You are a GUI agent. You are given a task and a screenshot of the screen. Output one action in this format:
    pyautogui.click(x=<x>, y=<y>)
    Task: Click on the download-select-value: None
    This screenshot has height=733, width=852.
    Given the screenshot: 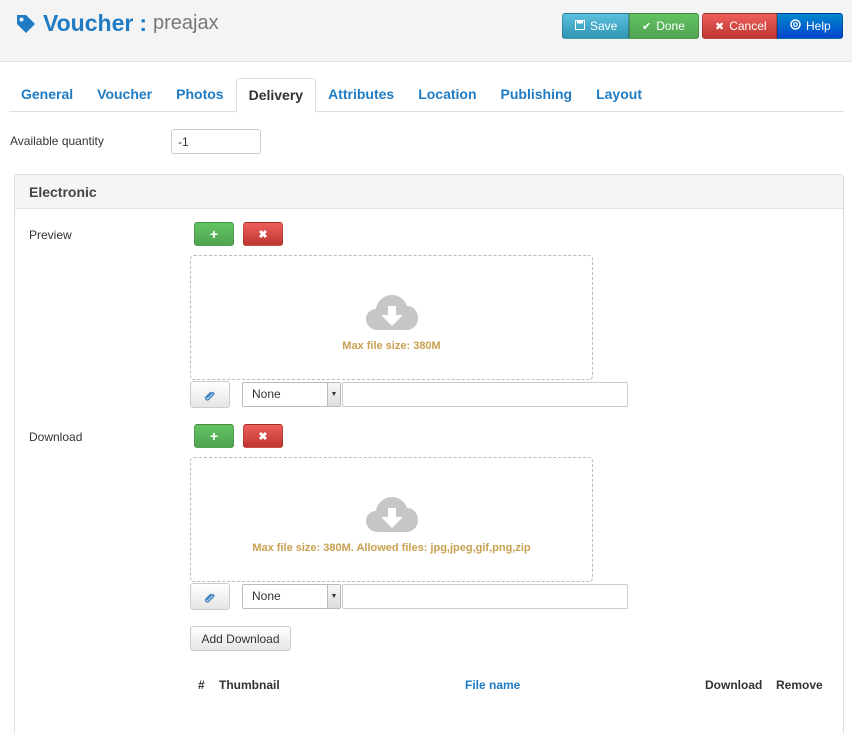 What is the action you would take?
    pyautogui.click(x=266, y=596)
    